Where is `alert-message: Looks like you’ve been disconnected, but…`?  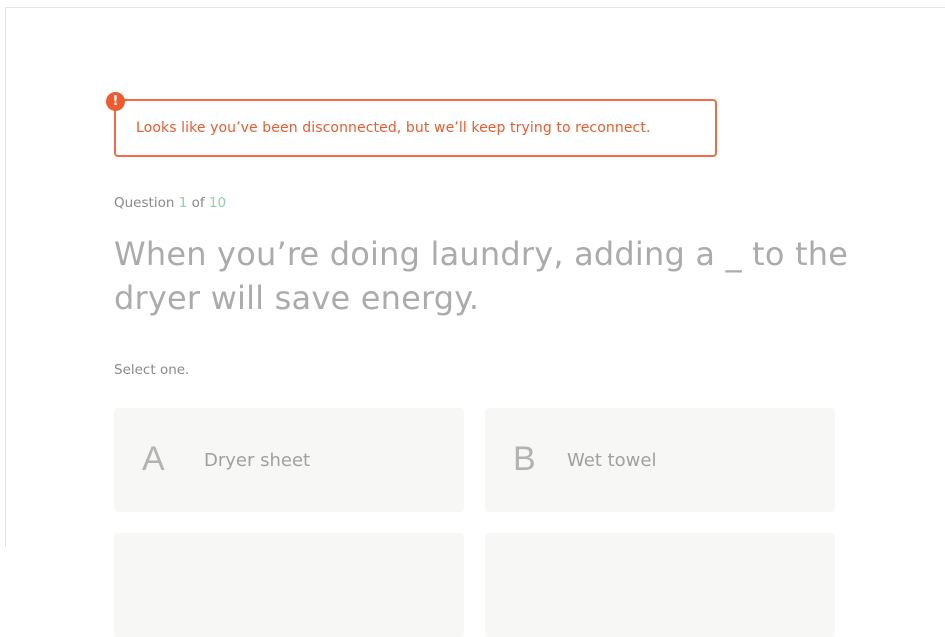 alert-message: Looks like you’ve been disconnected, but… is located at coordinates (393, 128).